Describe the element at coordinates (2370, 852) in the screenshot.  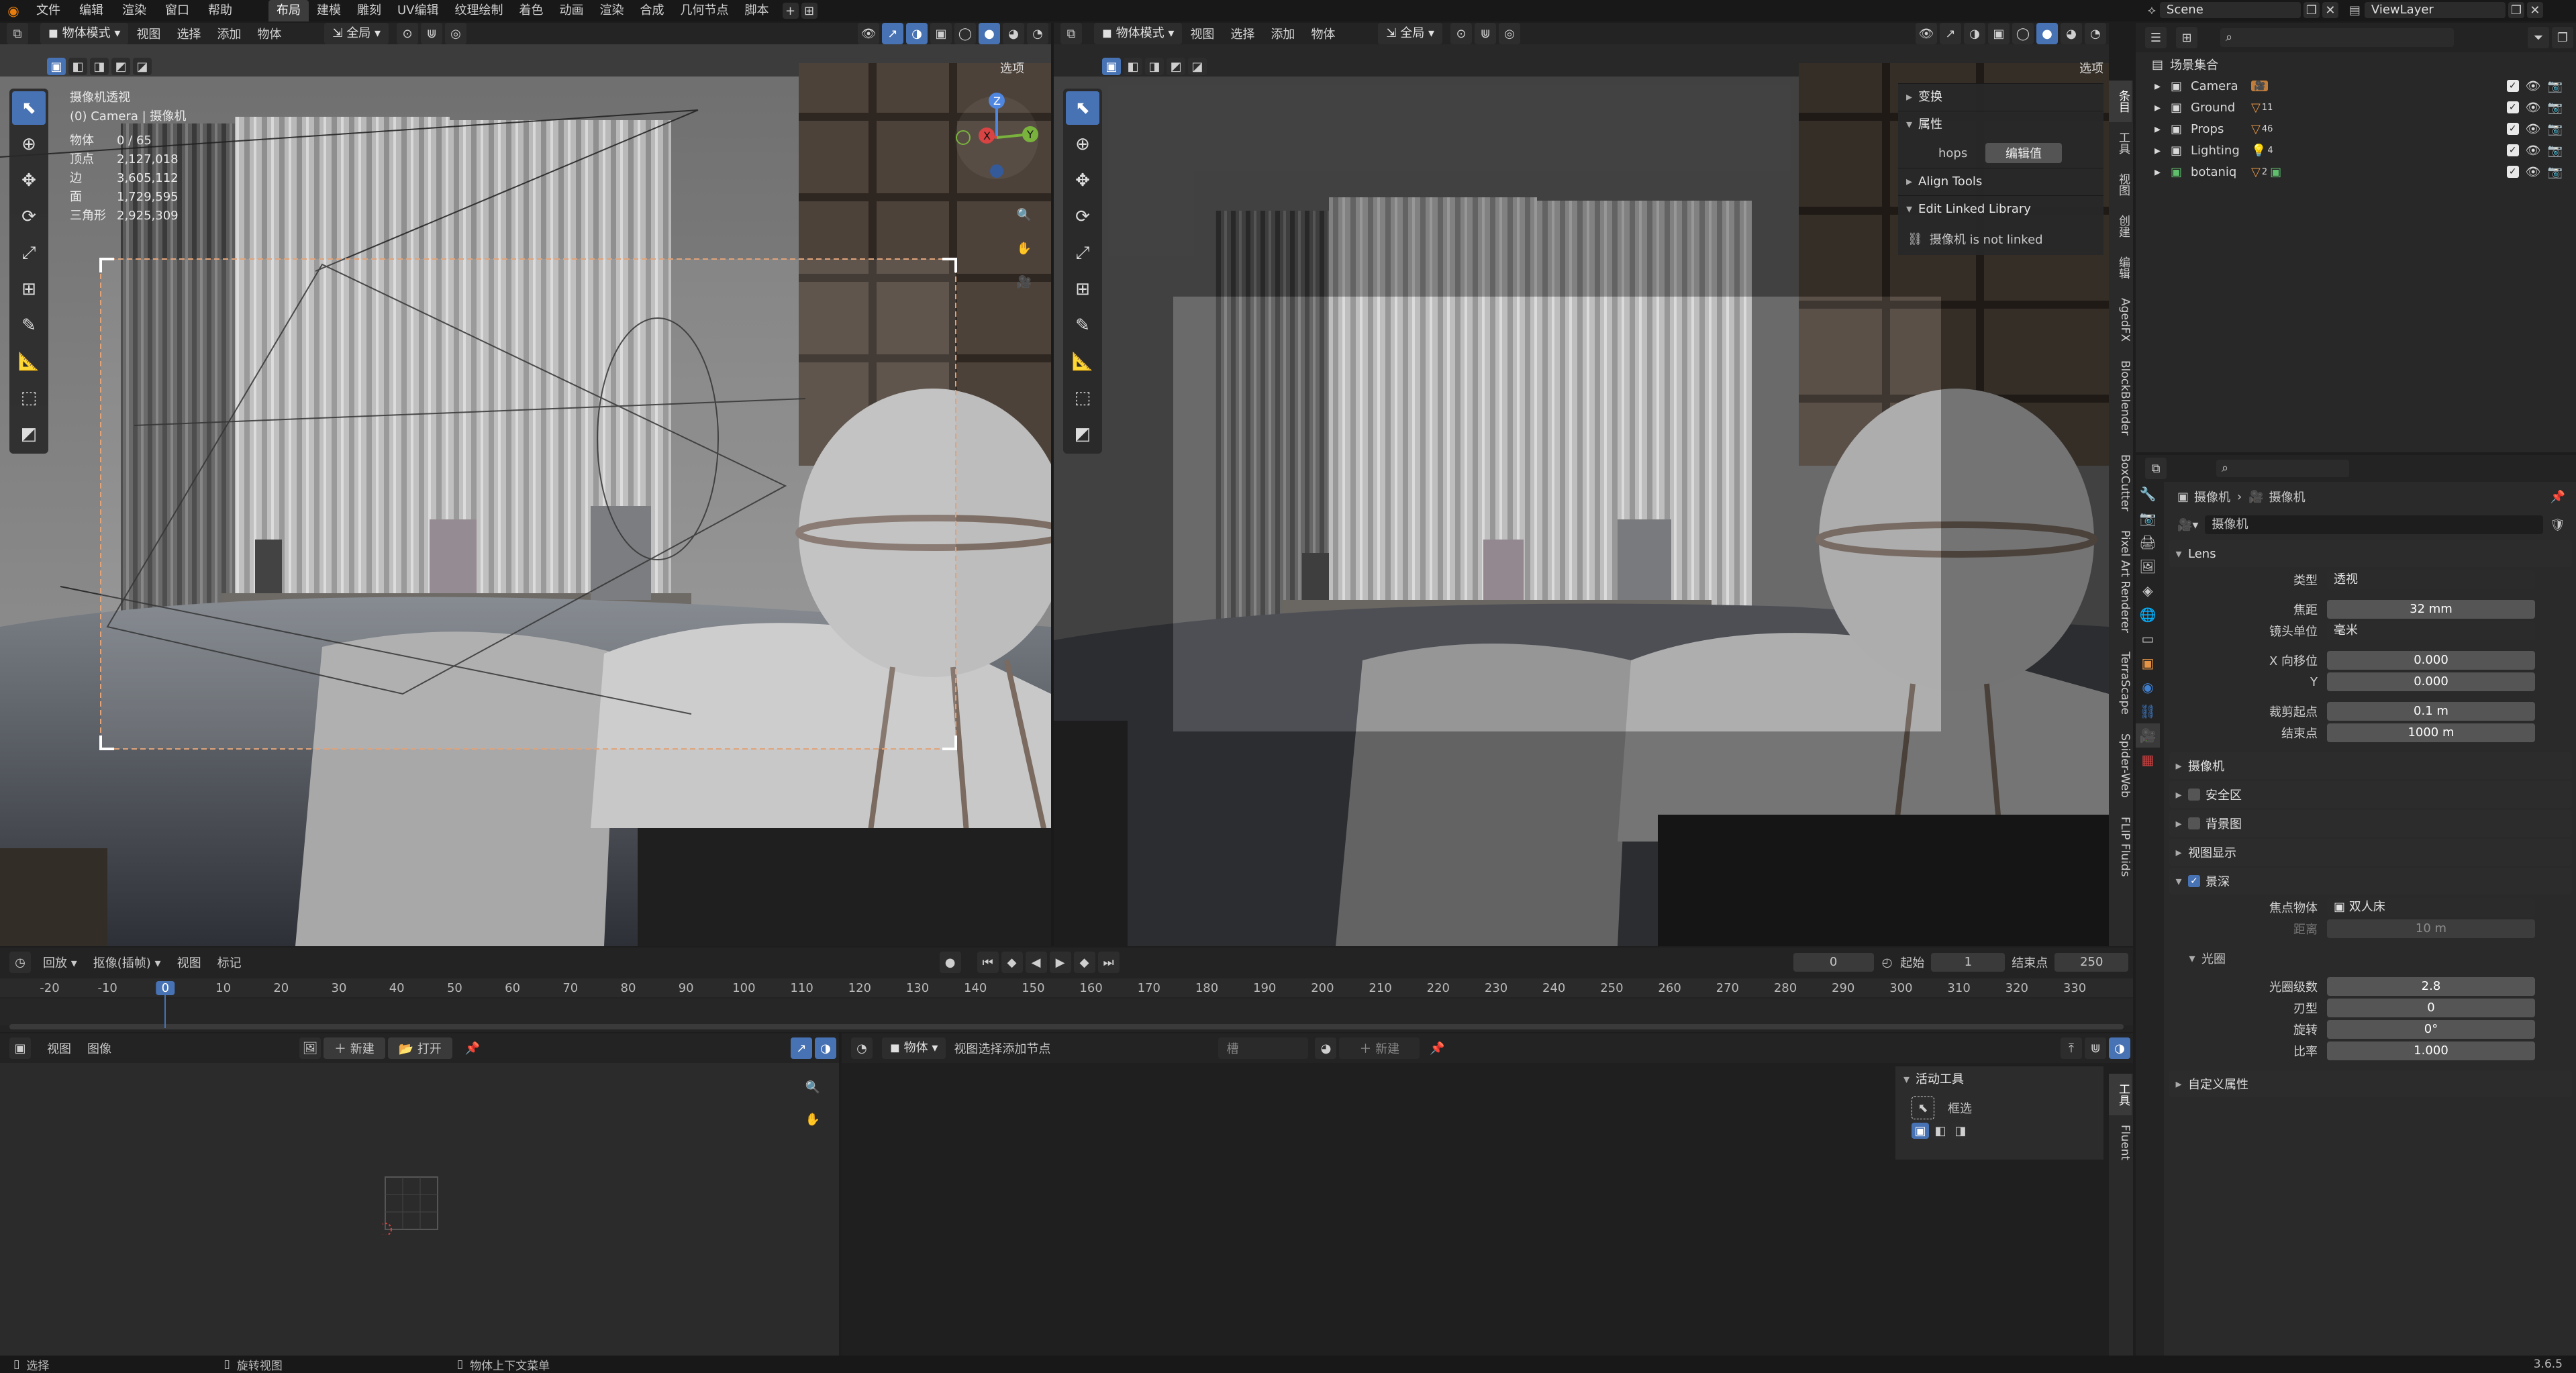
I see `panel-viewport-display: ▸ 视图显示` at that location.